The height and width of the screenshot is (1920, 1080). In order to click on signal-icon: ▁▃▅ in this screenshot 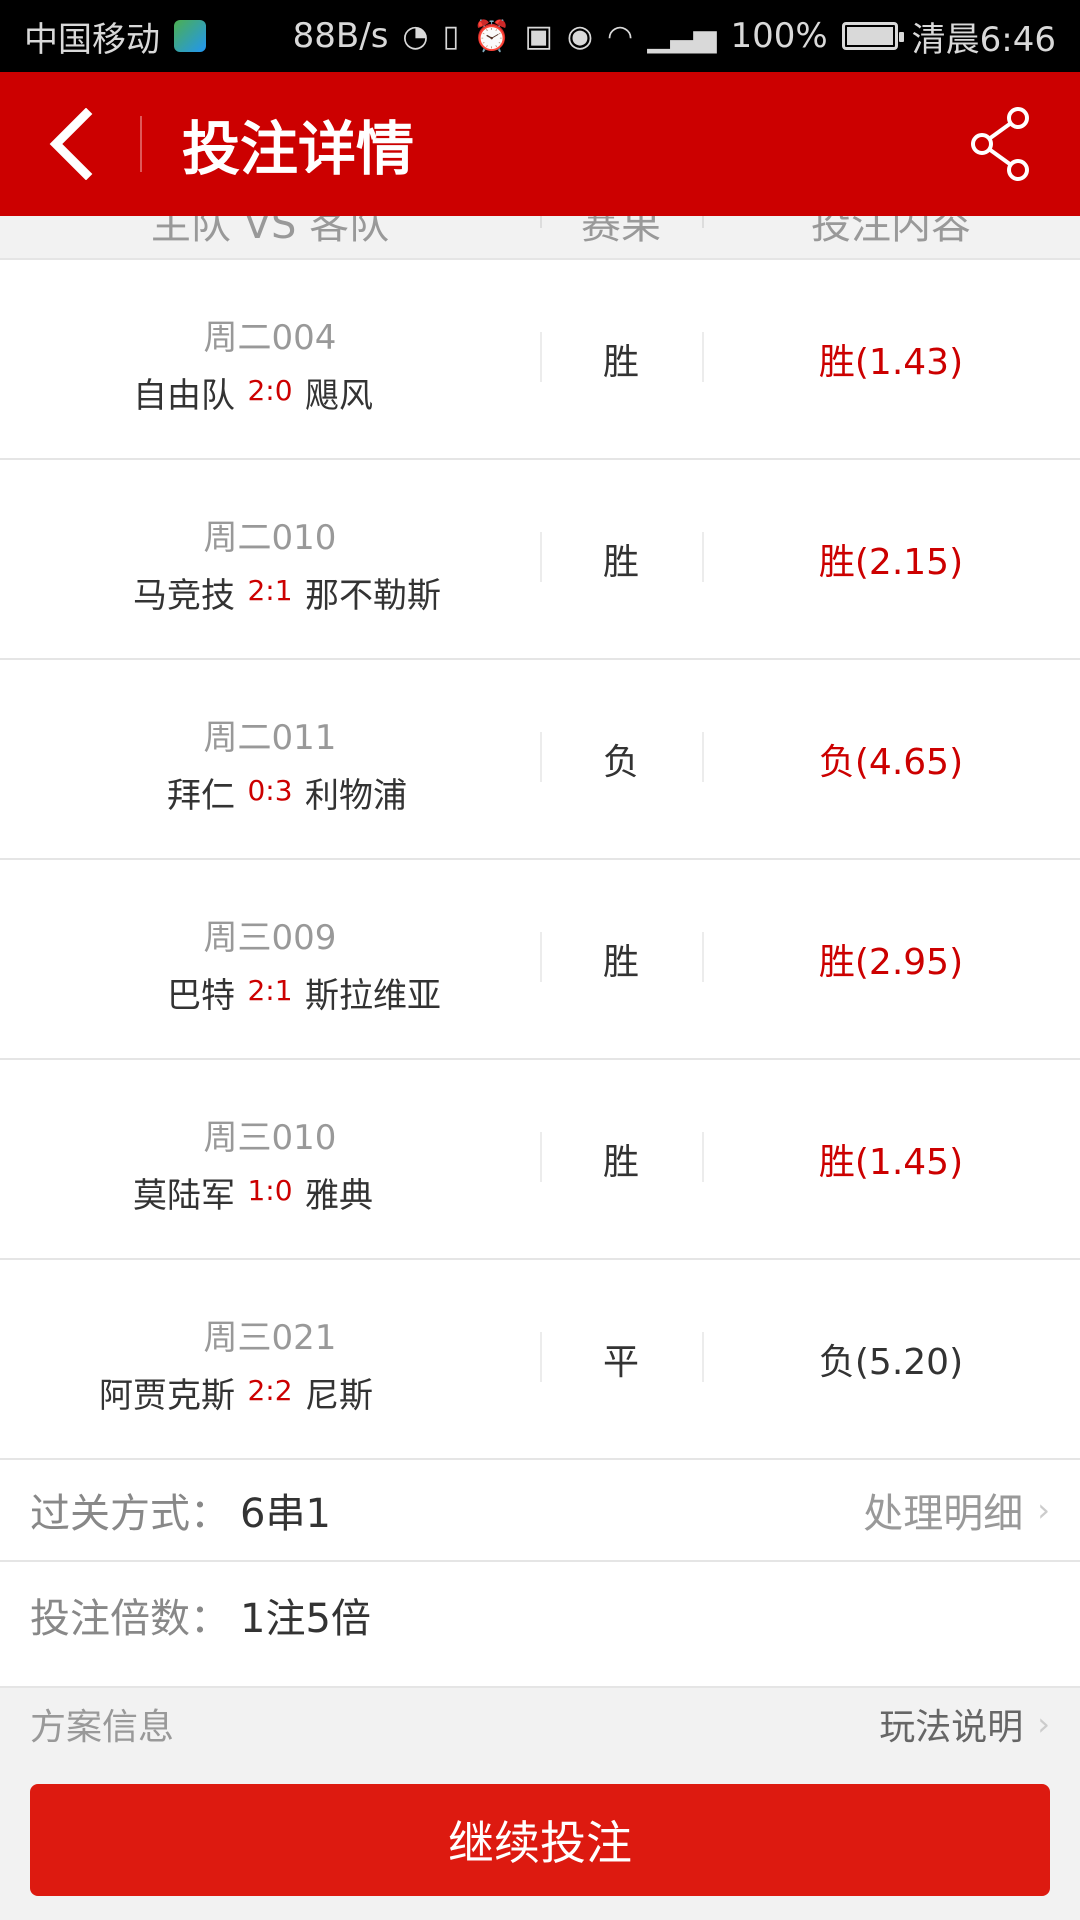, I will do `click(682, 36)`.